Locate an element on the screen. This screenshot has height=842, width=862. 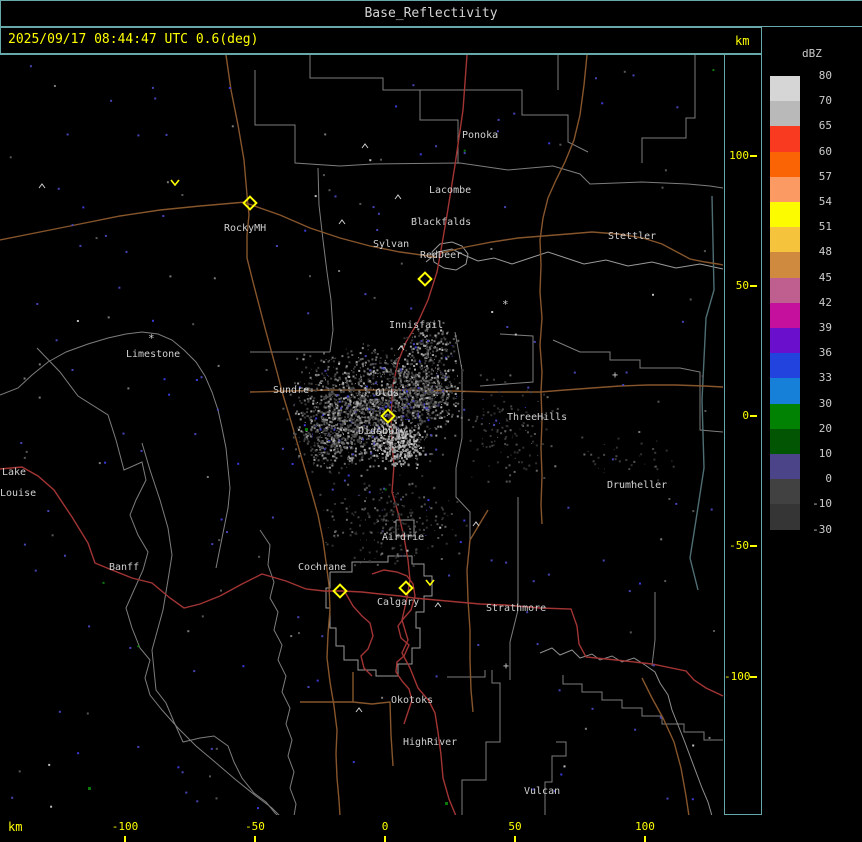
plus-symbol: + is located at coordinates (358, 404).